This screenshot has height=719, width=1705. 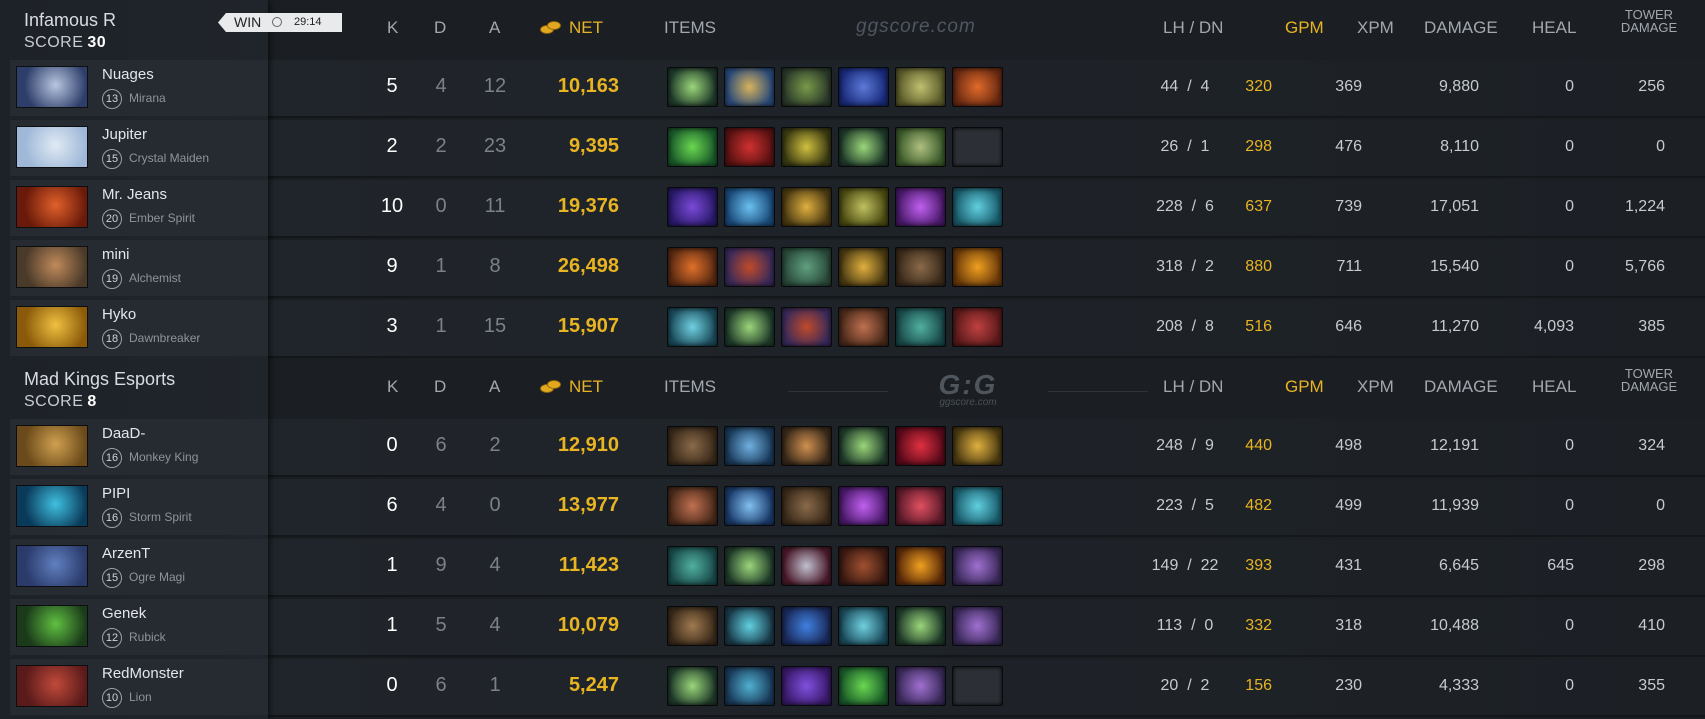 What do you see at coordinates (1660, 146) in the screenshot?
I see `tower-damage: 0` at bounding box center [1660, 146].